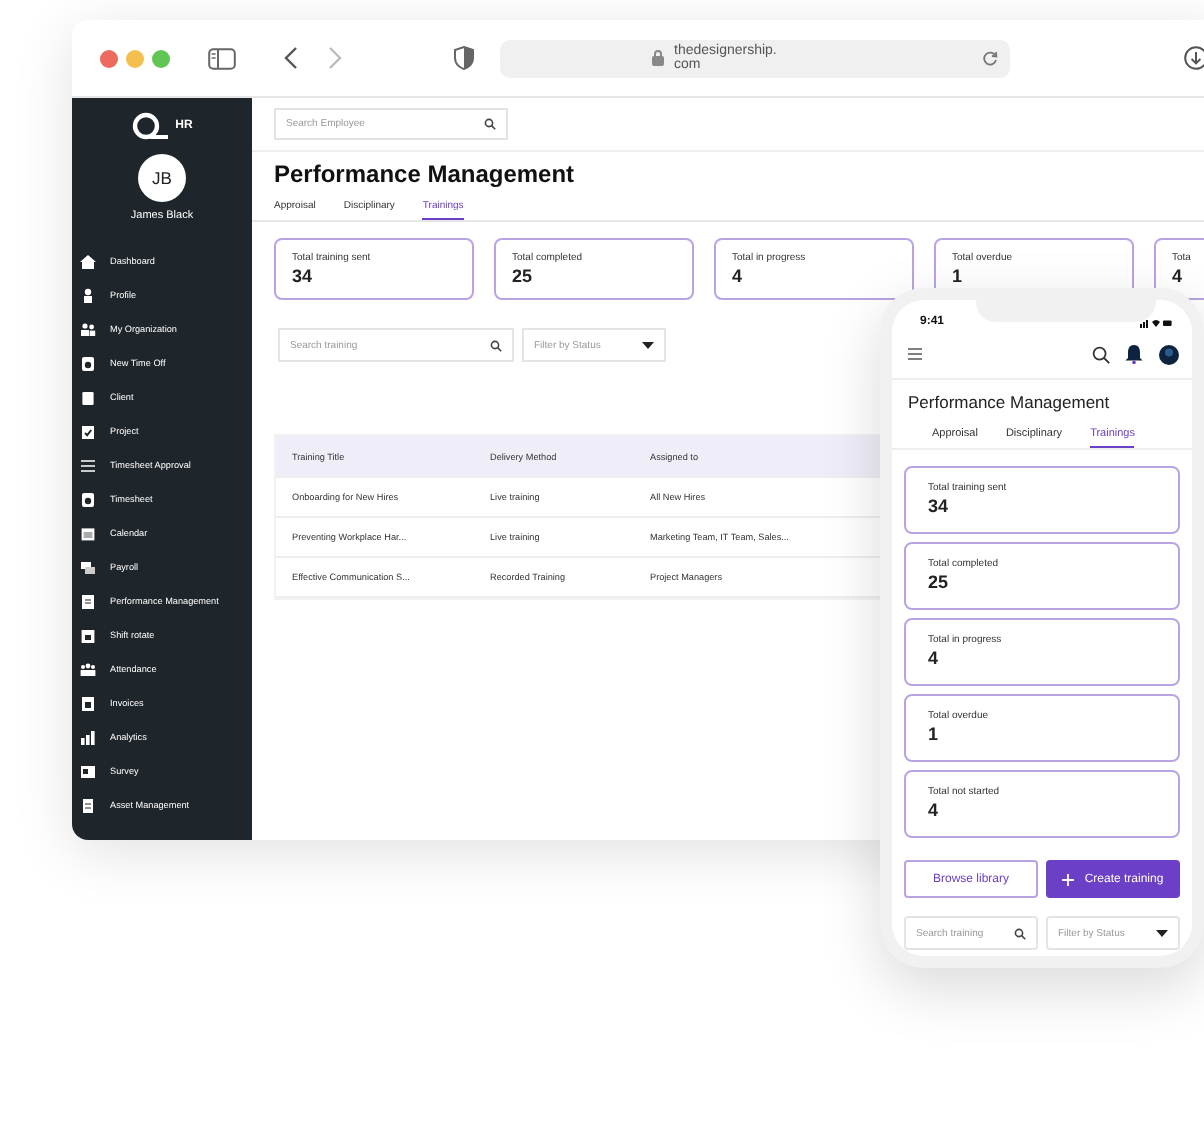 Image resolution: width=1204 pixels, height=1128 pixels. I want to click on user-avatar: JB, so click(162, 178).